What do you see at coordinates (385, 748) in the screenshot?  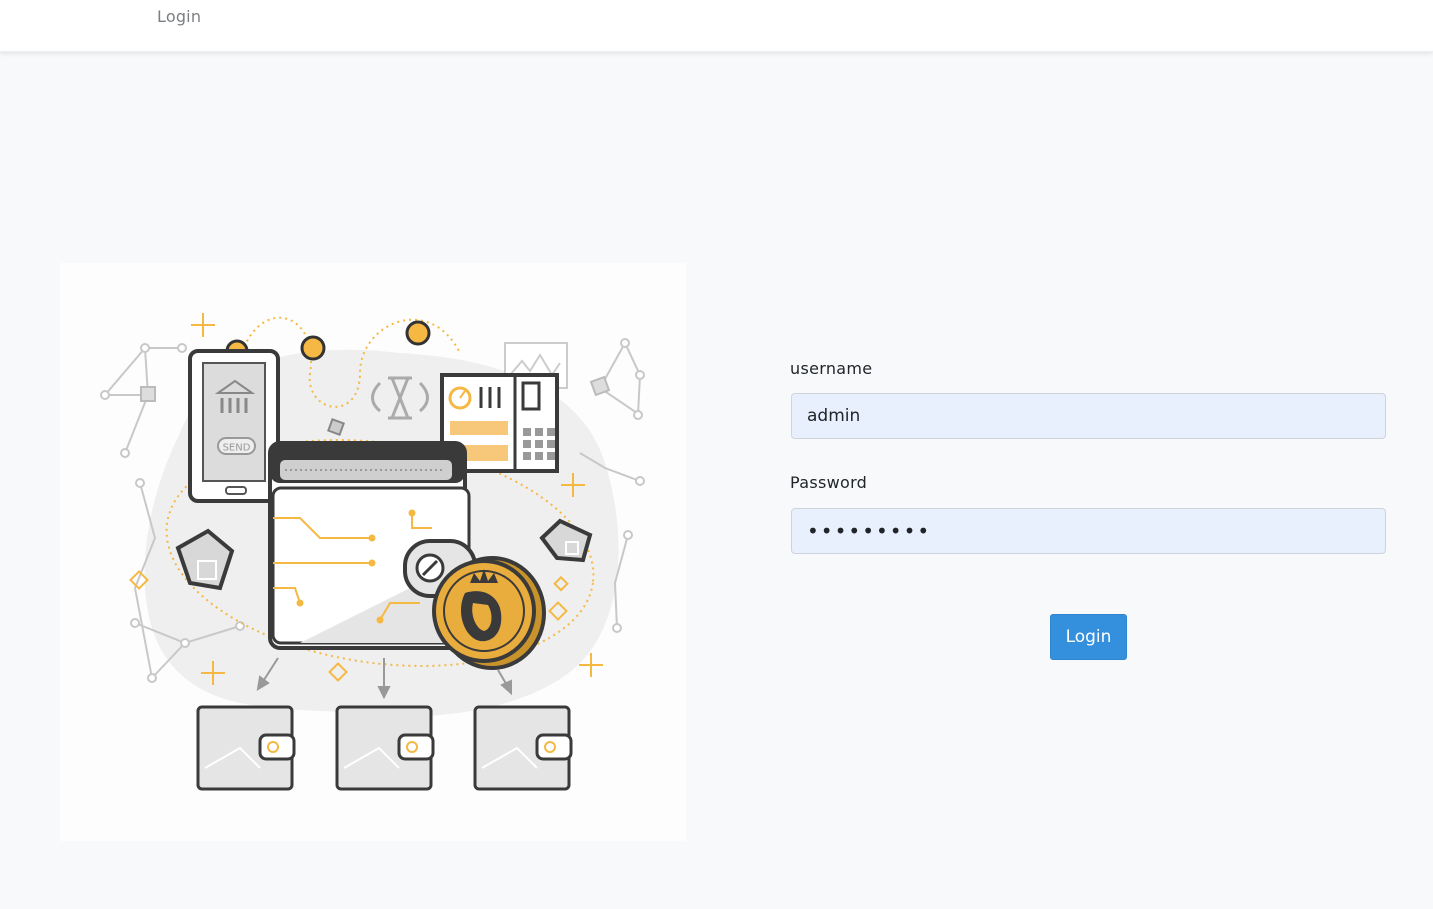 I see `small-wallet-2-icon` at bounding box center [385, 748].